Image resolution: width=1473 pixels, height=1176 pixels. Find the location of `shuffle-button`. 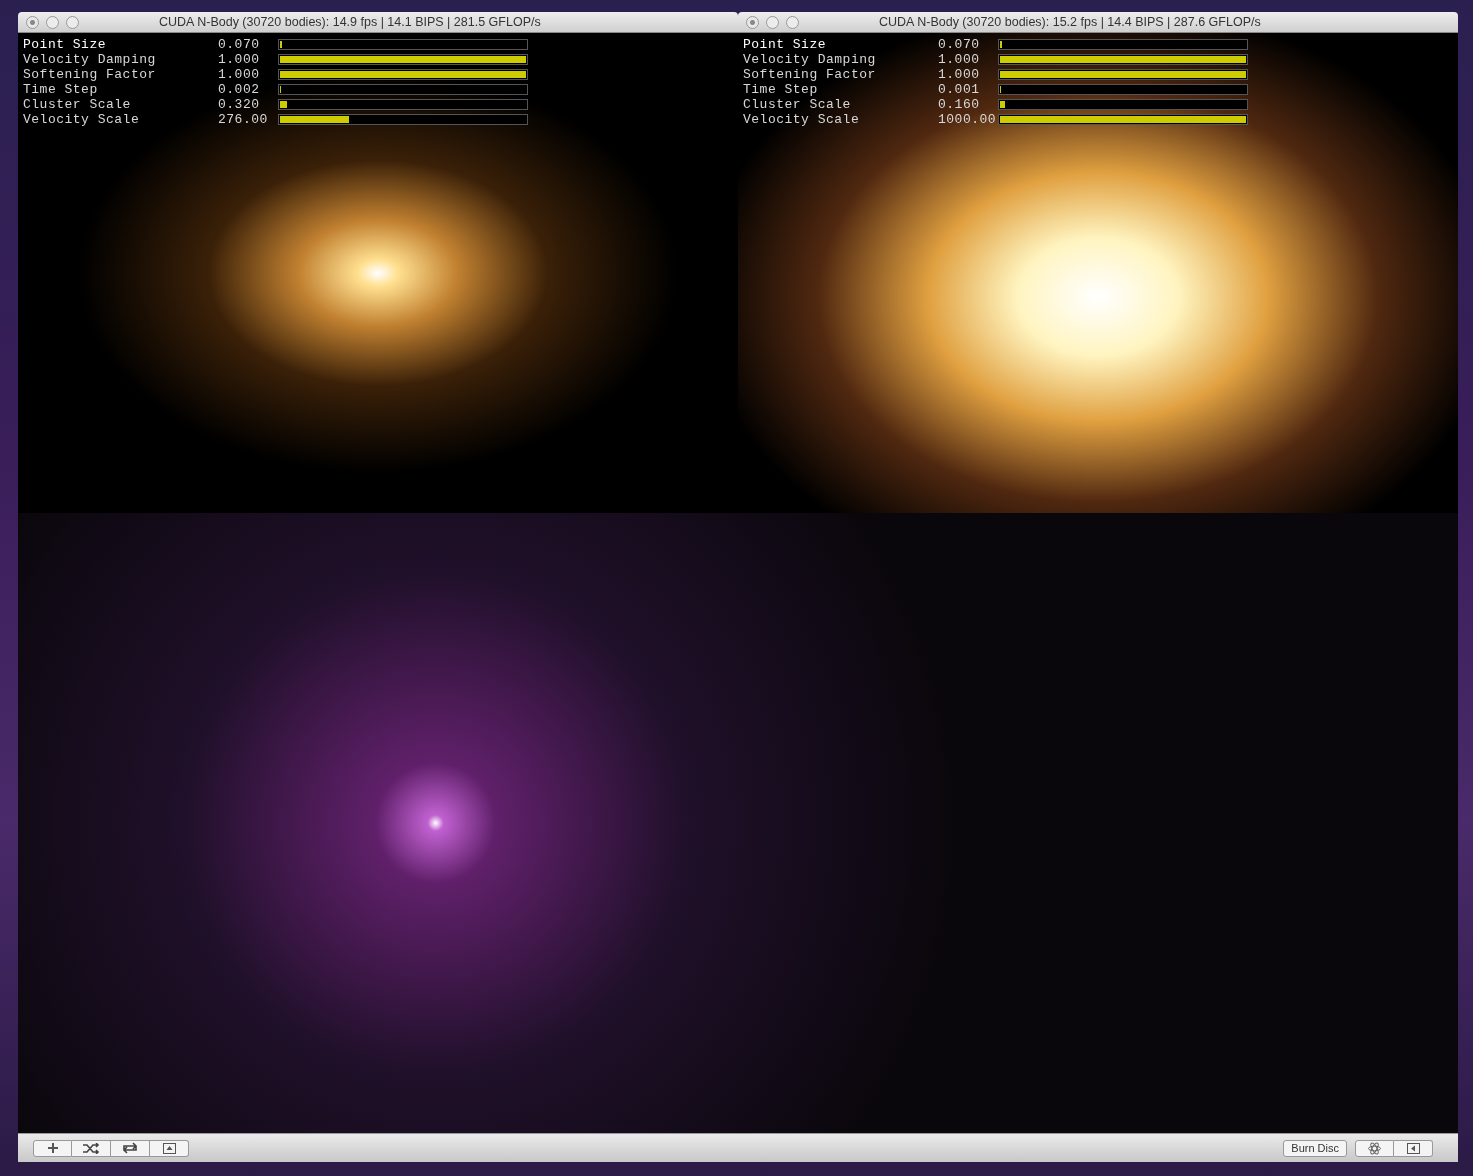

shuffle-button is located at coordinates (91, 1148).